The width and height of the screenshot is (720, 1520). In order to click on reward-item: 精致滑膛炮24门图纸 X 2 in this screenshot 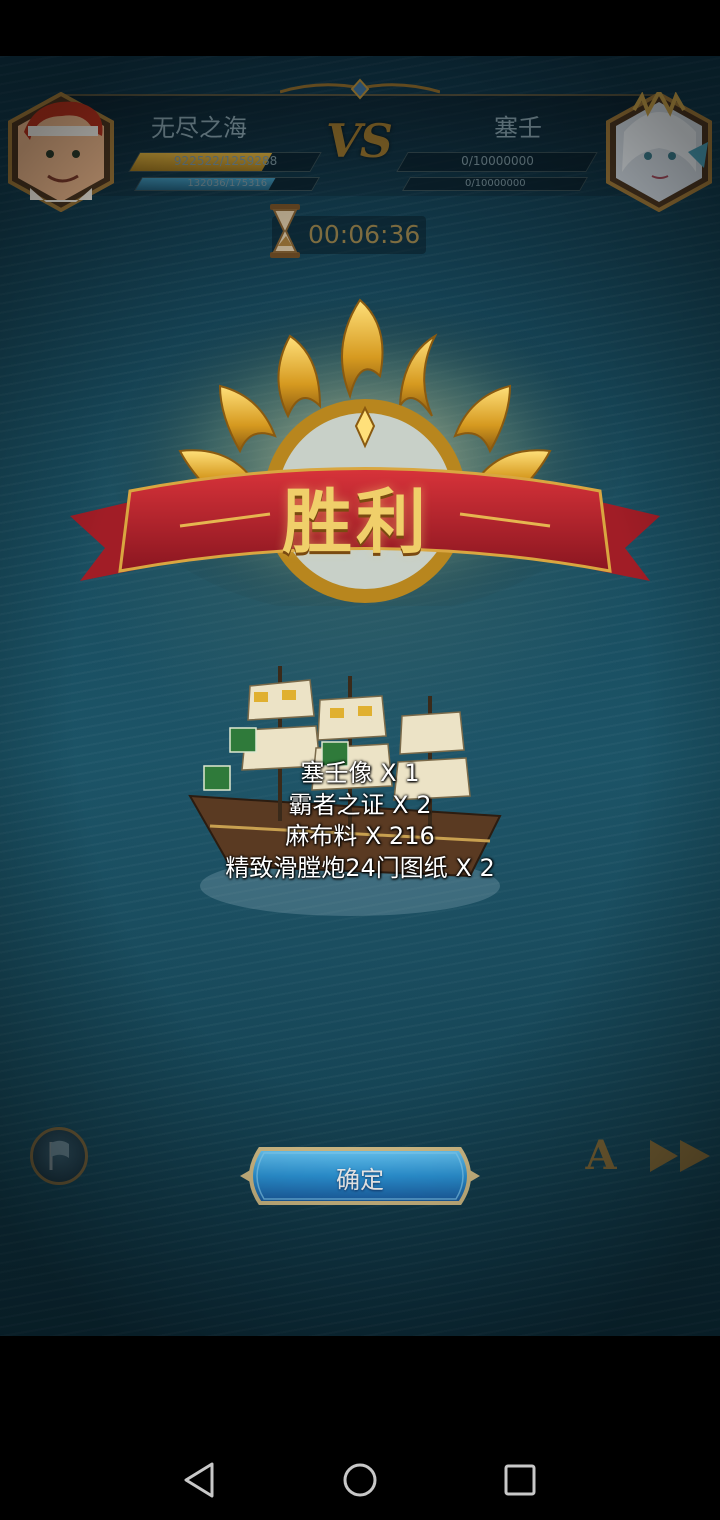, I will do `click(360, 867)`.